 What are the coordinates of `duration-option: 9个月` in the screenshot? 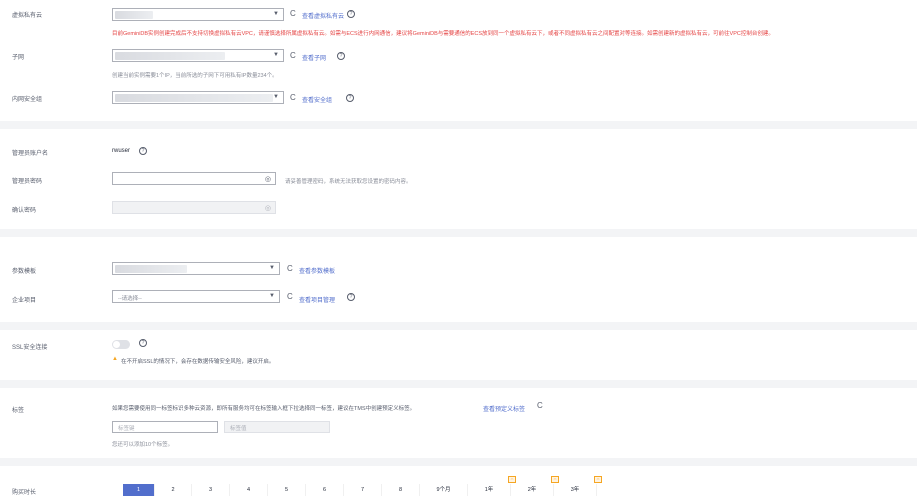 It's located at (444, 490).